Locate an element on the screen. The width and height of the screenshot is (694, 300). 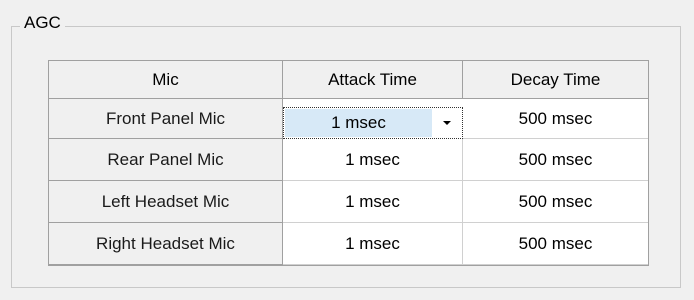
attack-time-combobox-value: 1 msec is located at coordinates (358, 123).